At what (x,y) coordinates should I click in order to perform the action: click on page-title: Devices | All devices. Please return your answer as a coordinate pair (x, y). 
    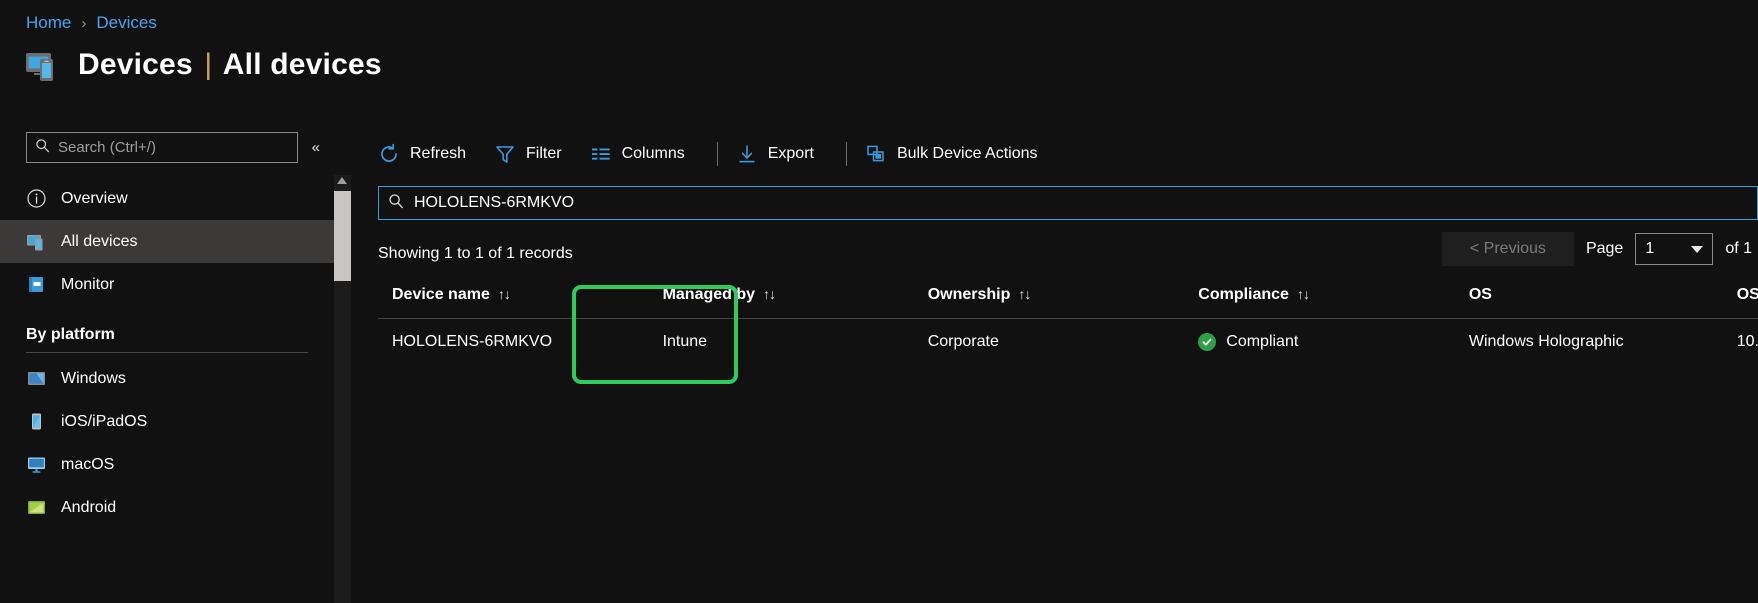
    Looking at the image, I should click on (203, 65).